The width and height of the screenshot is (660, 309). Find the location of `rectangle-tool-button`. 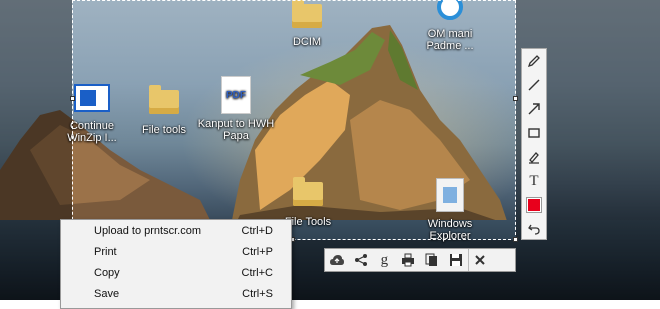

rectangle-tool-button is located at coordinates (534, 133).